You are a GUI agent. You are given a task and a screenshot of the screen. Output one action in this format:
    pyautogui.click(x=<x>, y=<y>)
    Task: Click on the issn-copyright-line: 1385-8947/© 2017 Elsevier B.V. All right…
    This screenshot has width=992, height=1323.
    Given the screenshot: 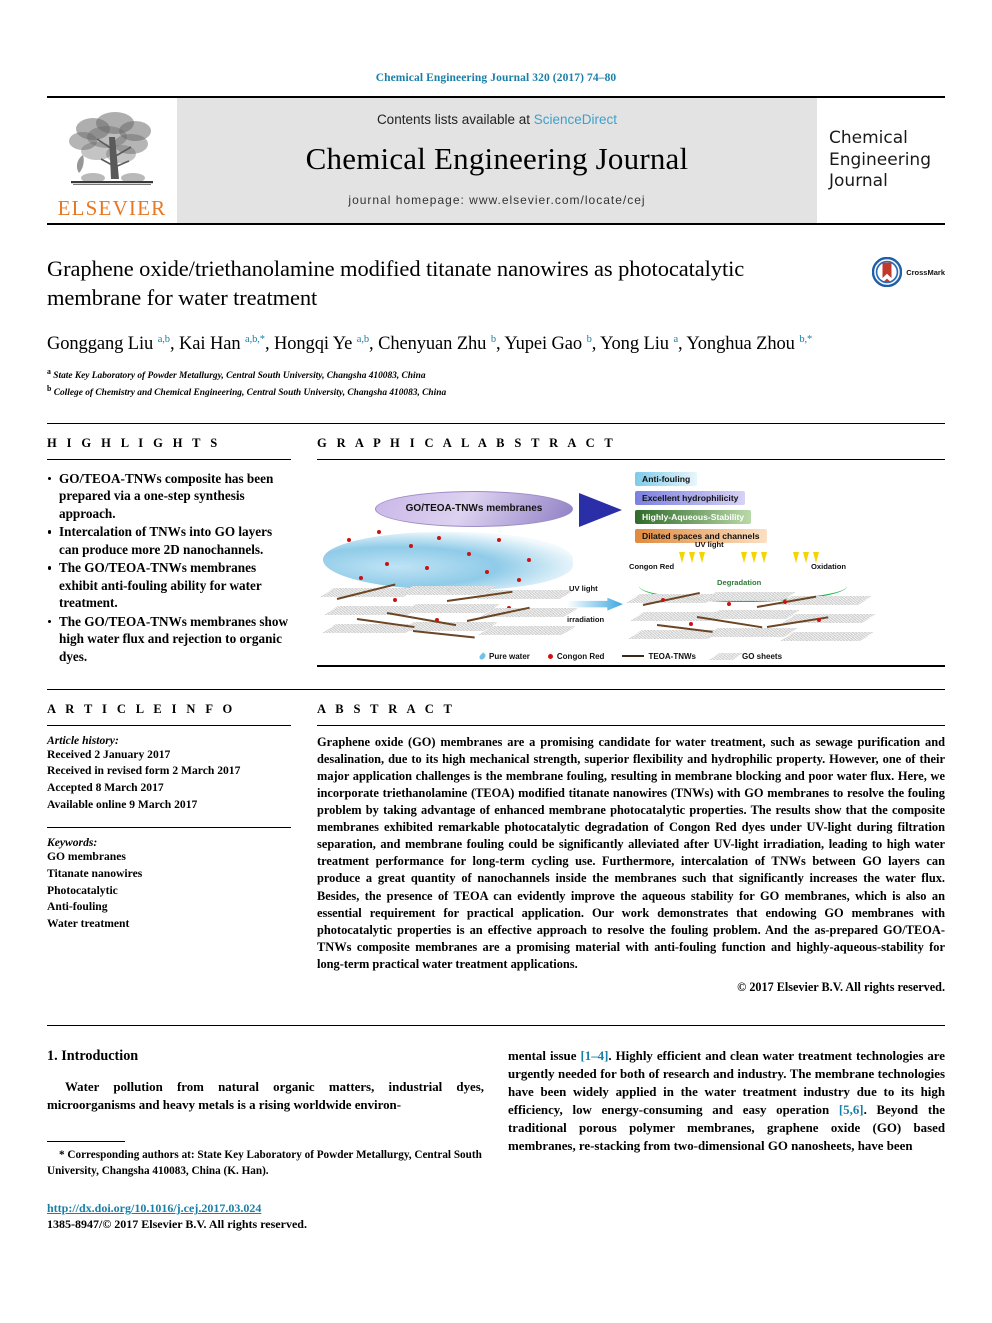 What is the action you would take?
    pyautogui.click(x=177, y=1224)
    